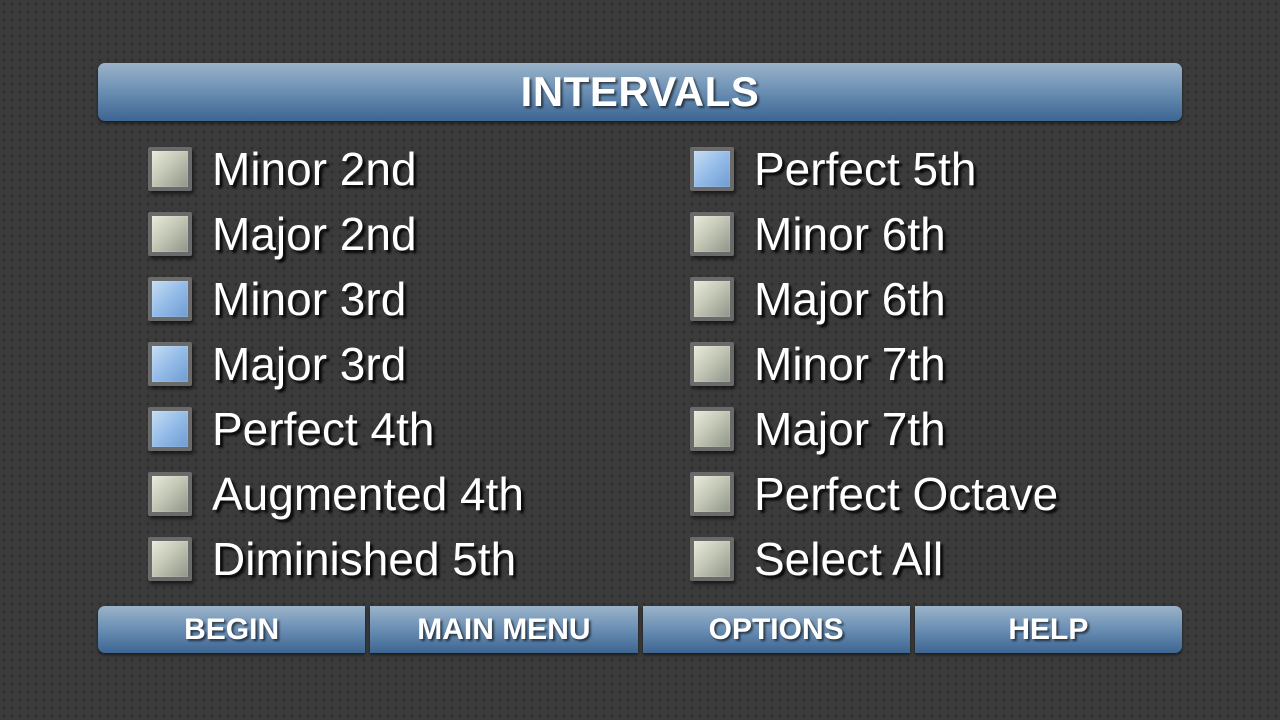  Describe the element at coordinates (865, 168) in the screenshot. I see `interval-label: Perfect 5th` at that location.